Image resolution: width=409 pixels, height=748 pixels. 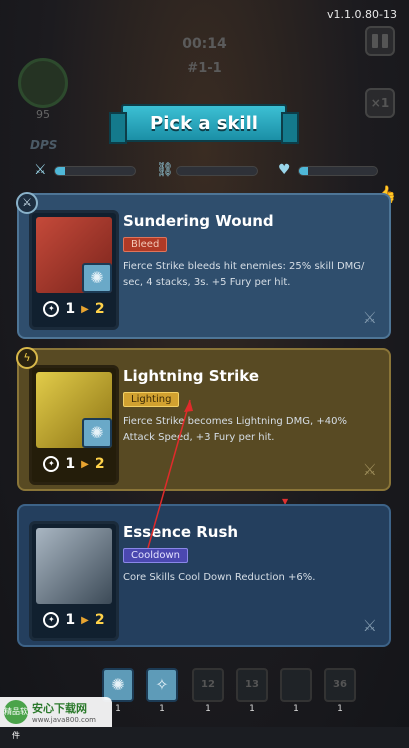 I want to click on skill-title: Essence Rush, so click(x=181, y=532).